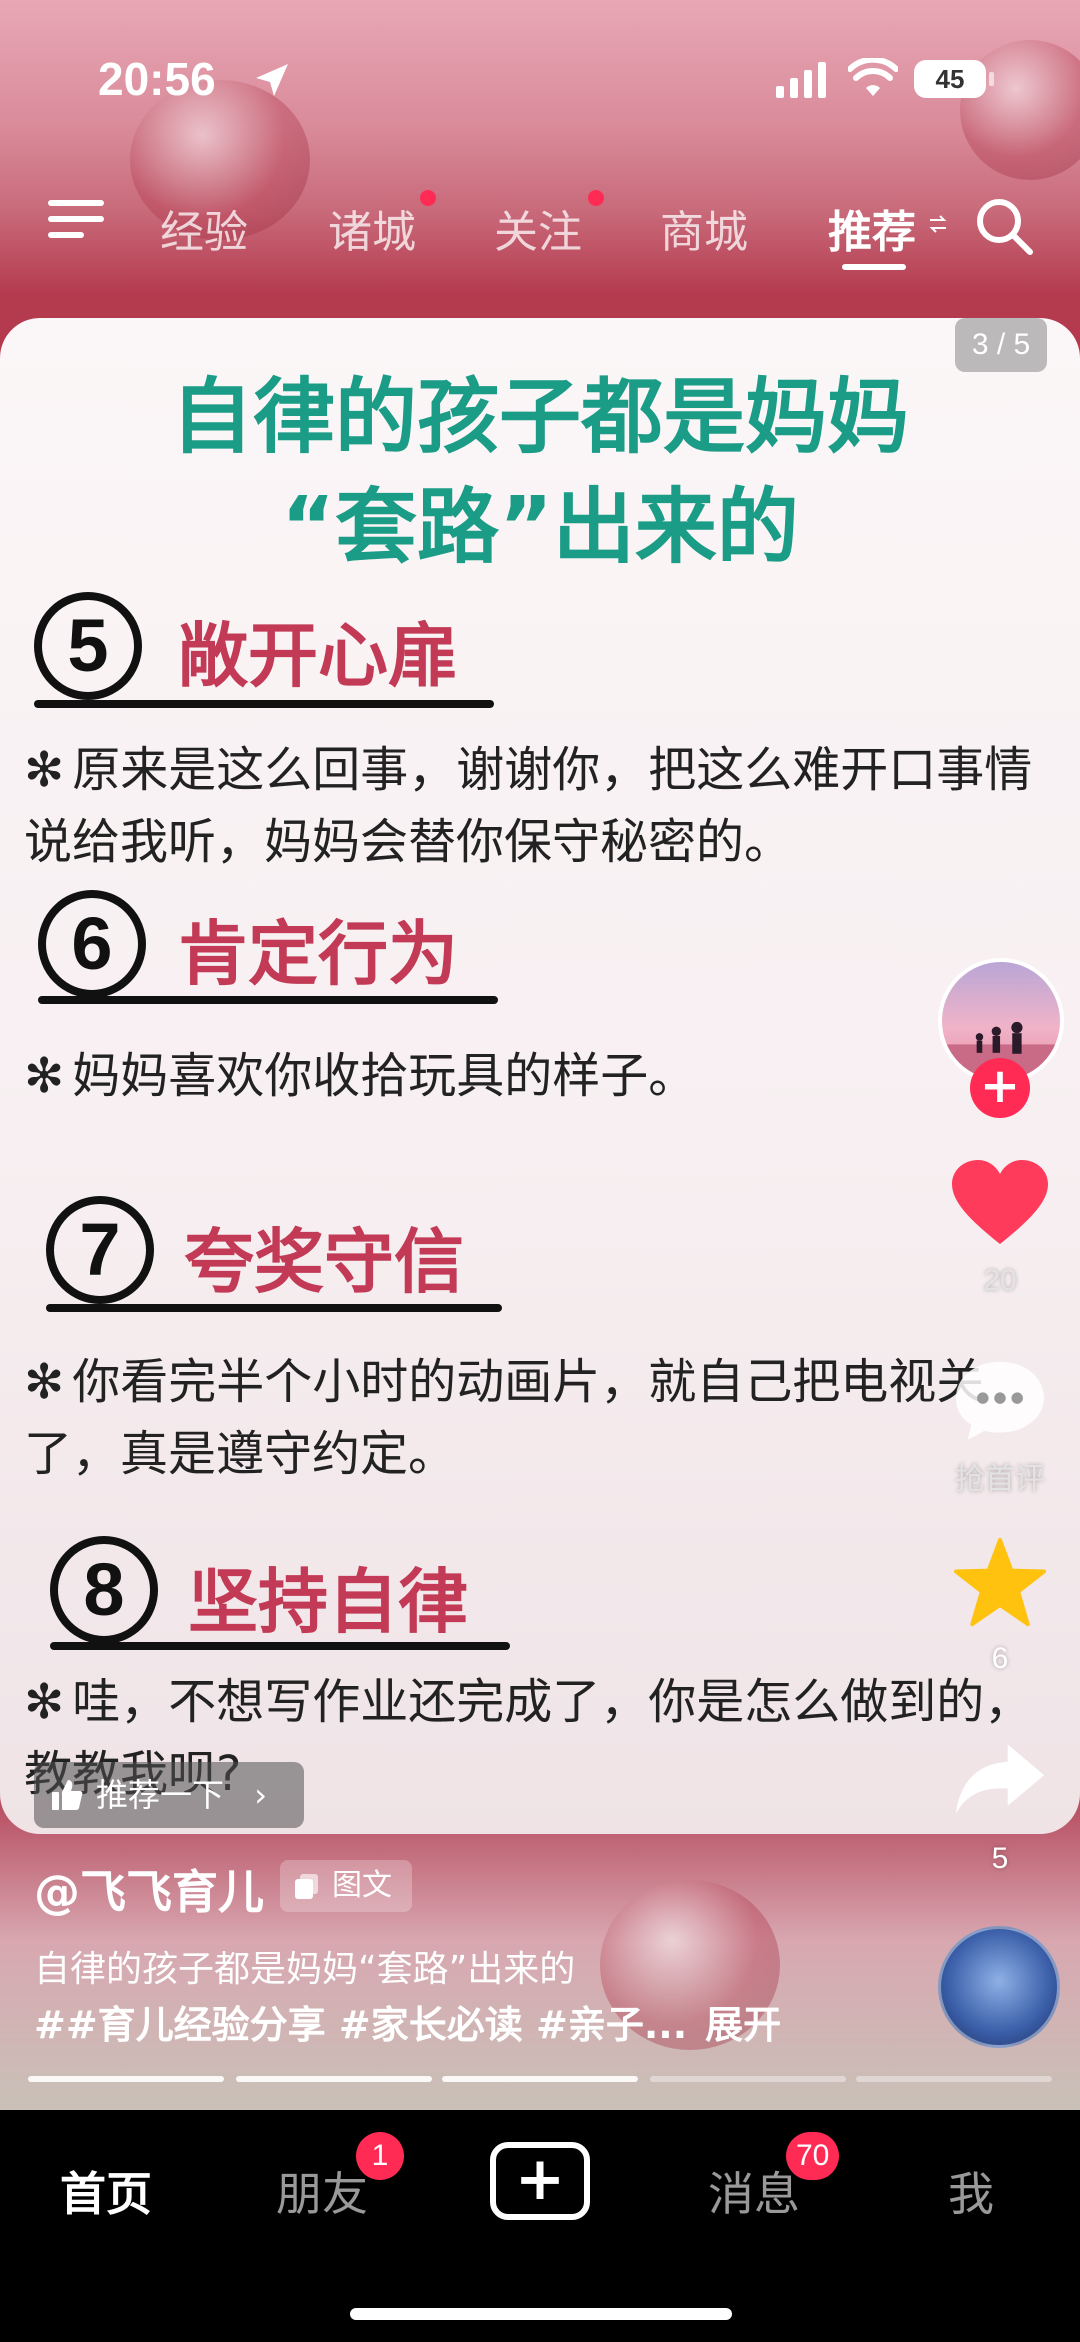 The width and height of the screenshot is (1080, 2342). I want to click on section-title: 肯定行为, so click(318, 954).